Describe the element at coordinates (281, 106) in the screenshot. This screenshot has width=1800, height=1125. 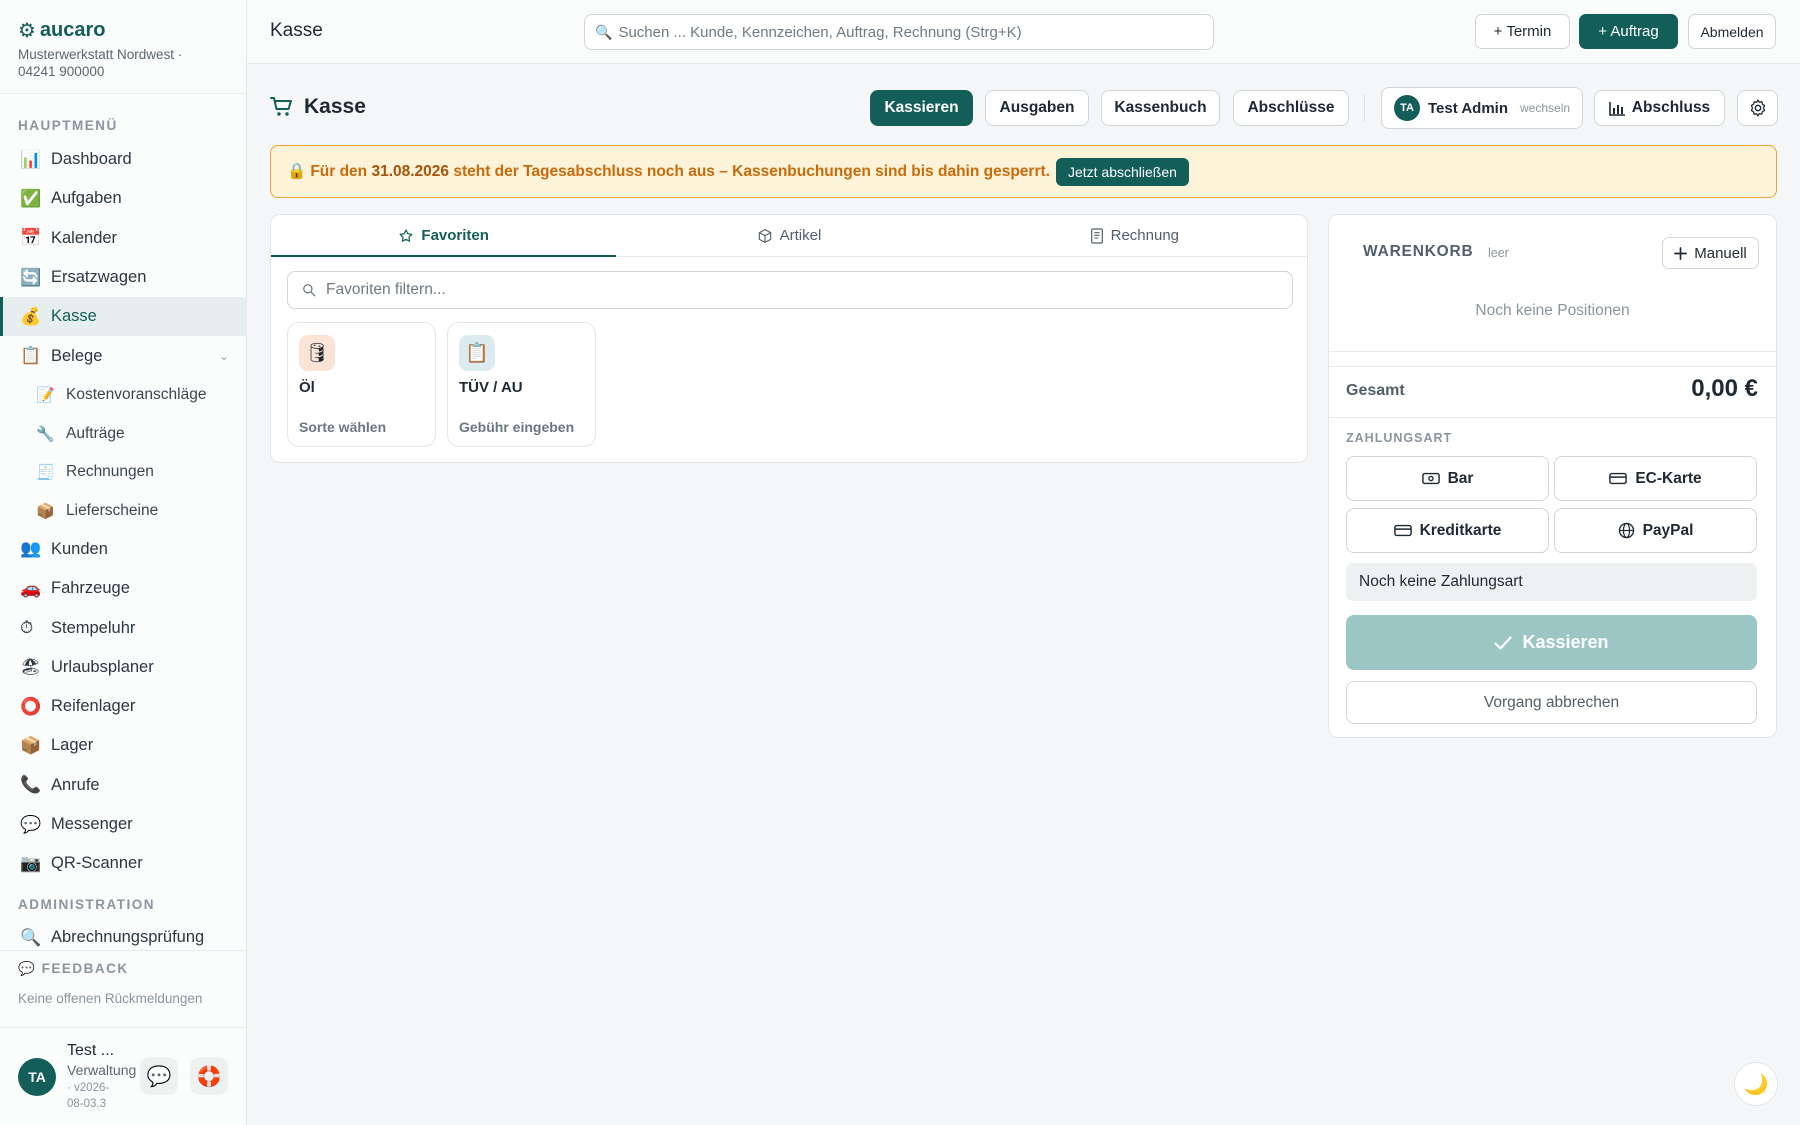
I see `cart-icon` at that location.